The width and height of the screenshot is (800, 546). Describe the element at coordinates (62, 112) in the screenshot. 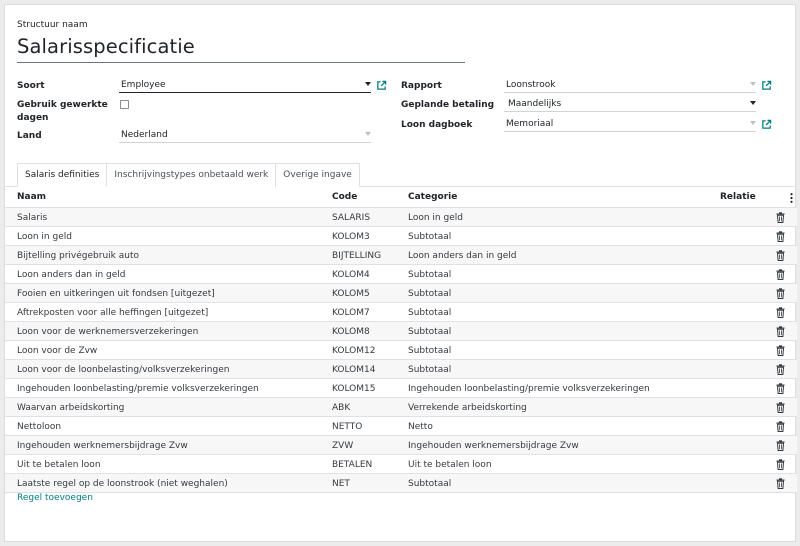

I see `gewerkte-dagen-label: Gebruik gewerkte dagen` at that location.